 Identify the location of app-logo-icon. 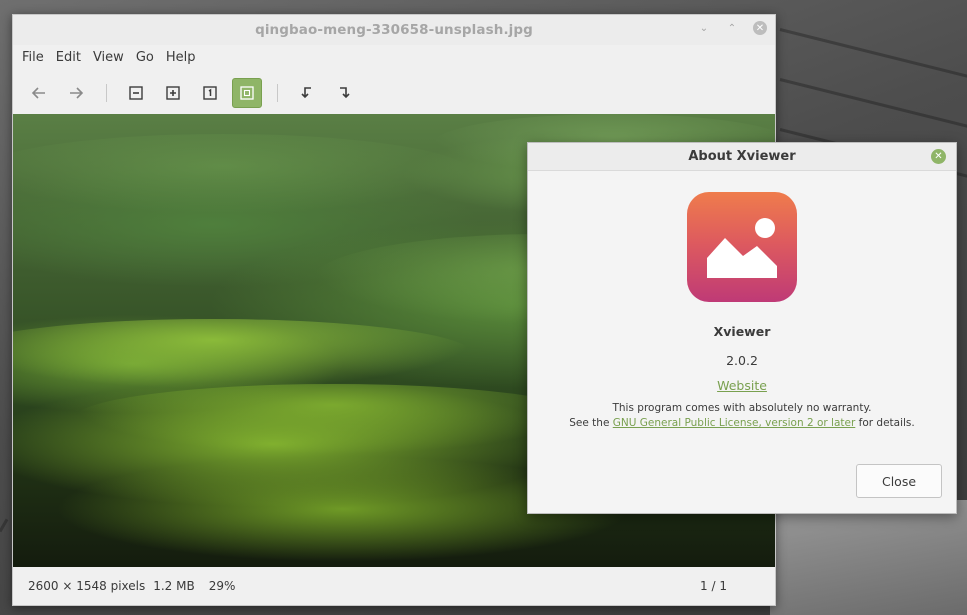
(742, 247).